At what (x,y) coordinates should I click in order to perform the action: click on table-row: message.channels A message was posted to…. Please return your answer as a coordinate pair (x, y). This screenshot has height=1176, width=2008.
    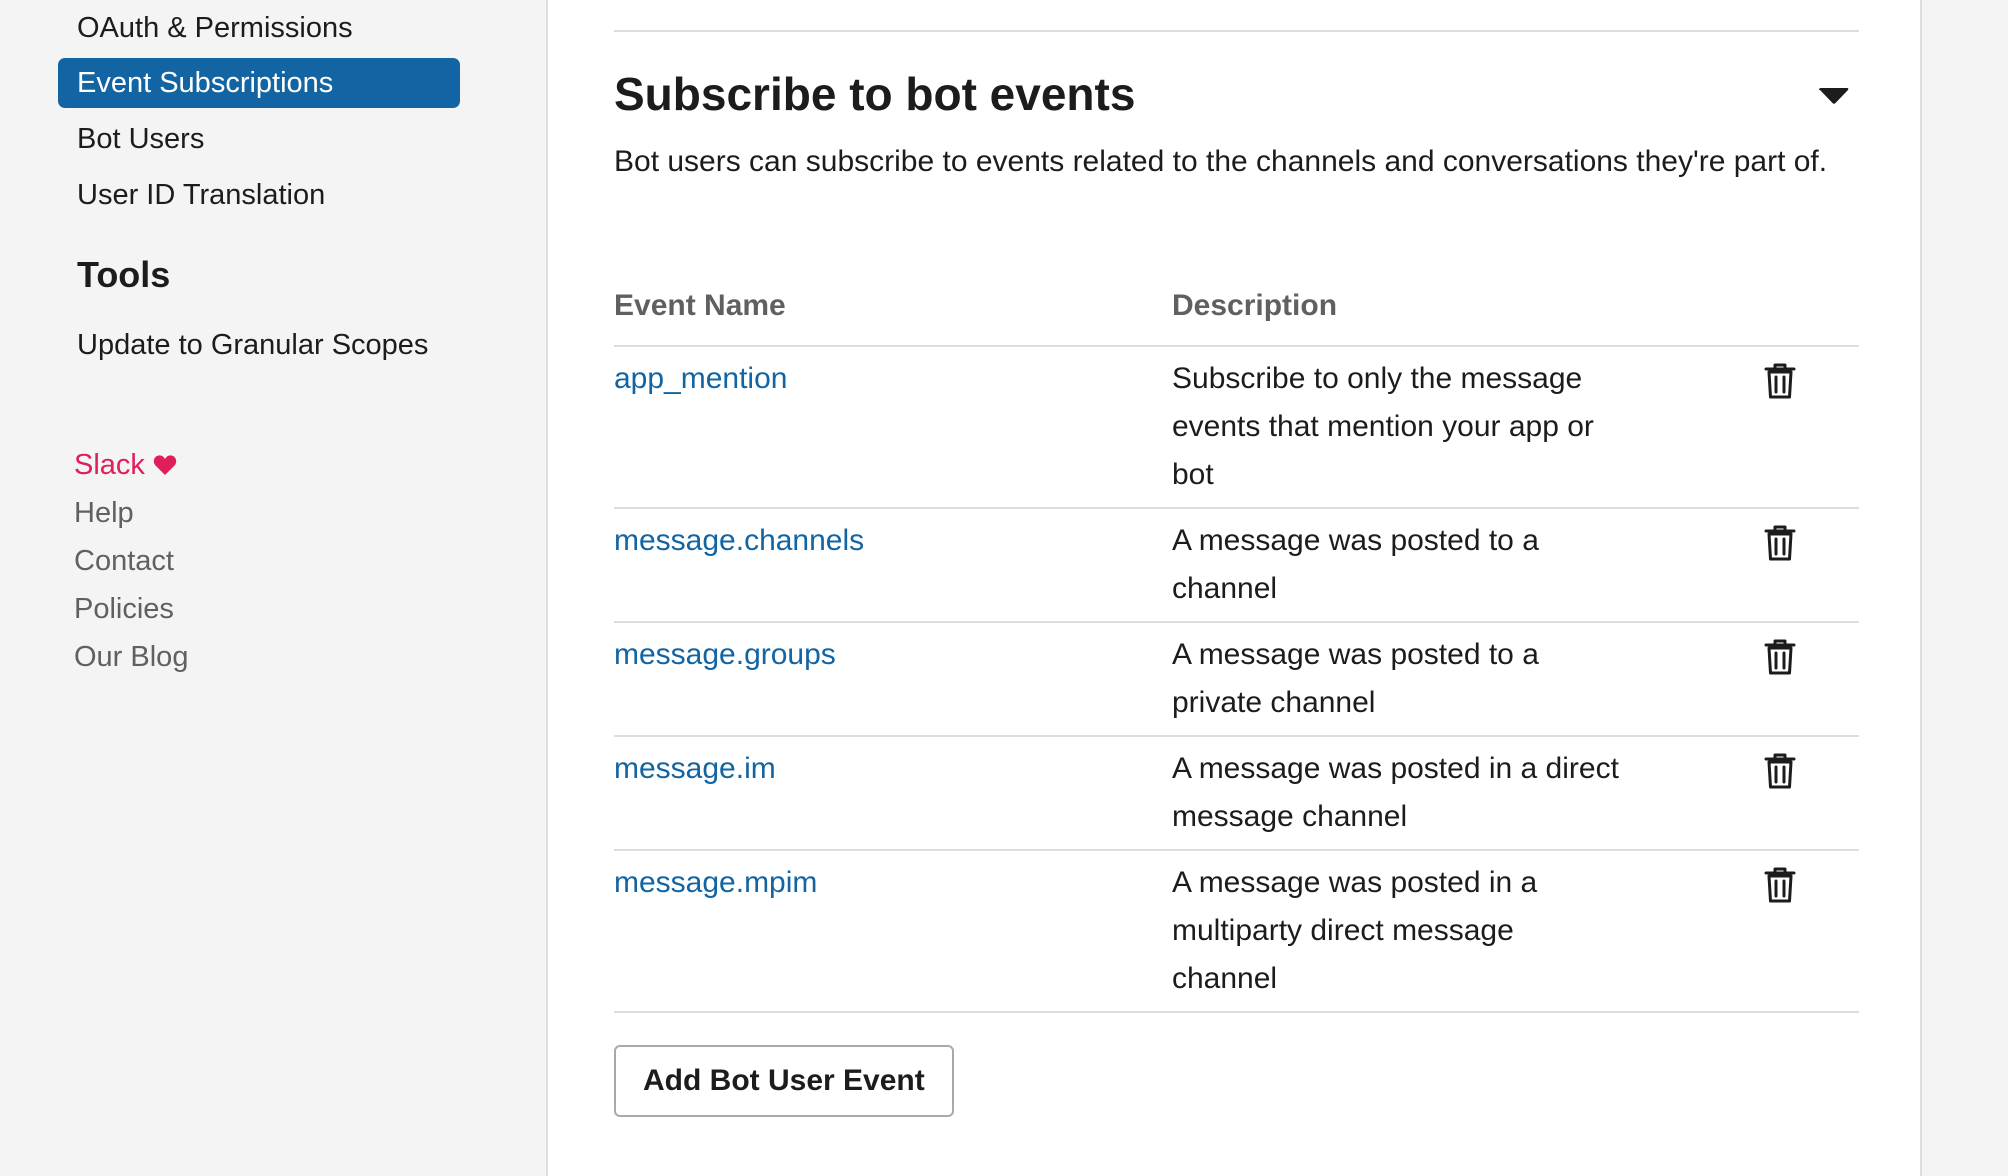
    Looking at the image, I should click on (1236, 566).